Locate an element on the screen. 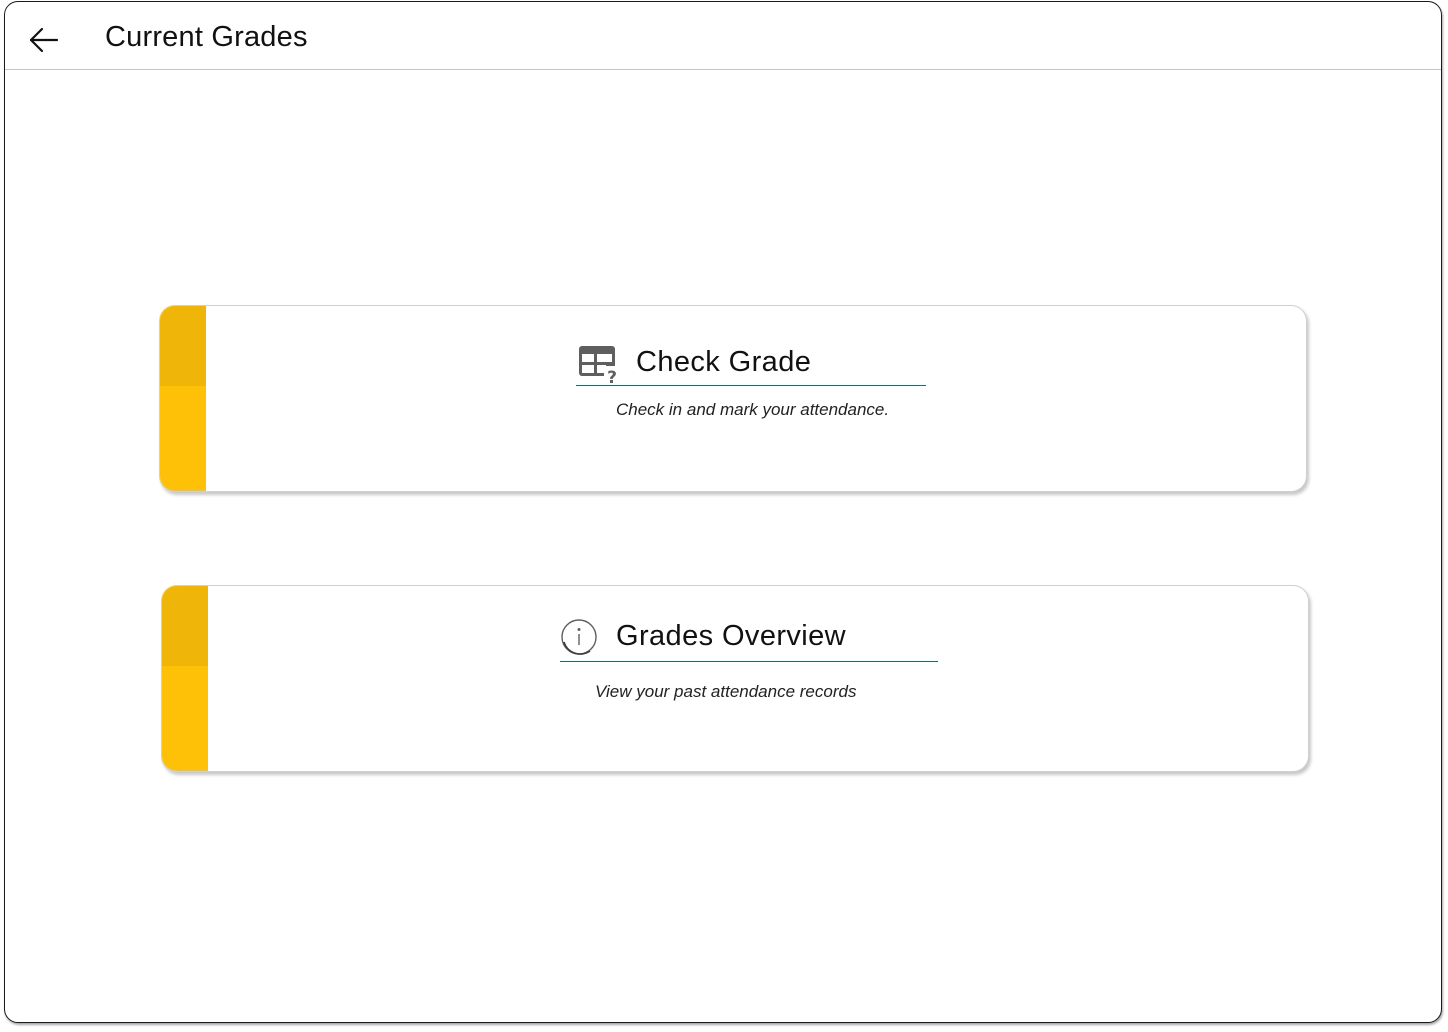 This screenshot has height=1032, width=1448. table-question-icon: ? is located at coordinates (600, 364).